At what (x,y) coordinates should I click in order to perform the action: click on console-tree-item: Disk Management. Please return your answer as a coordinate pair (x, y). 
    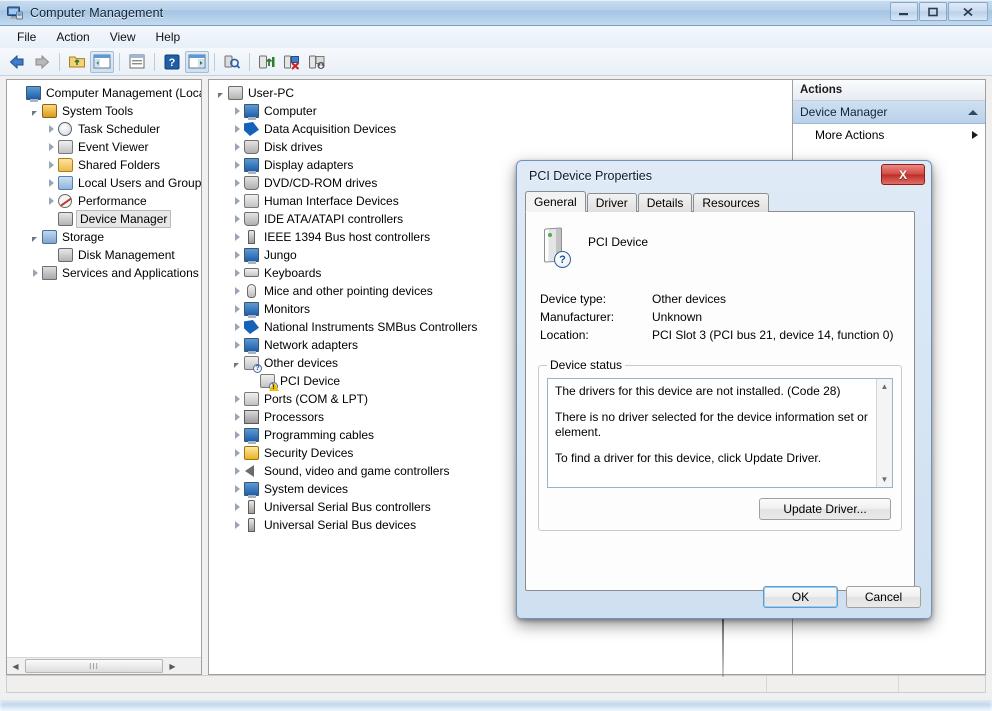
    Looking at the image, I should click on (104, 255).